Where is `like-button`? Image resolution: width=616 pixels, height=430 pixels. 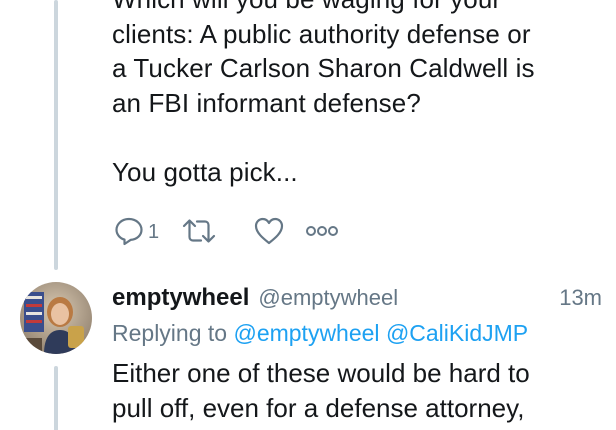 like-button is located at coordinates (279, 231).